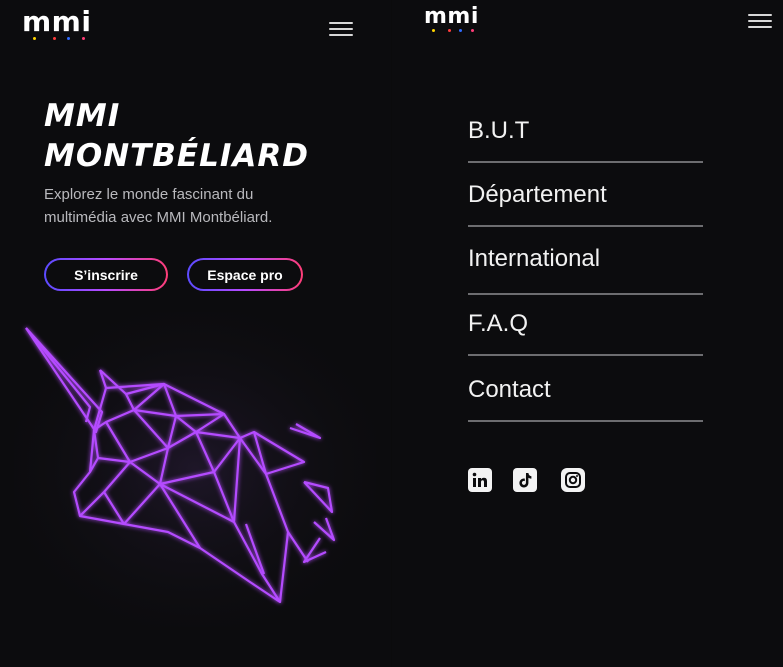  What do you see at coordinates (585, 325) in the screenshot?
I see `nav-item-faq: F.A.Q` at bounding box center [585, 325].